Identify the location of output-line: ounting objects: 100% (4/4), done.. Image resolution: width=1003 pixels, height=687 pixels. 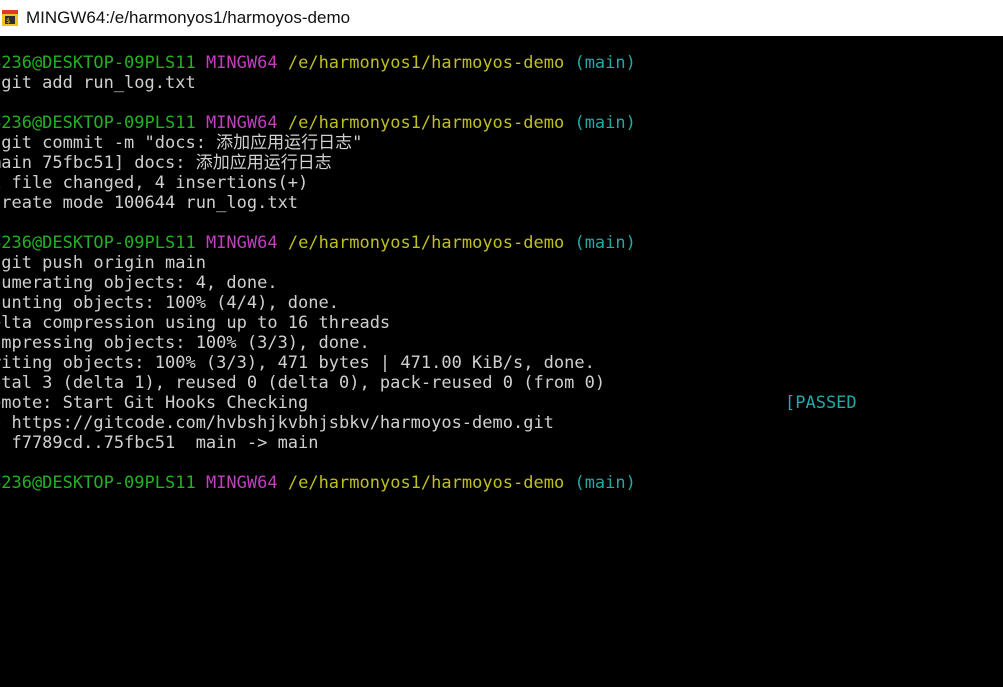
(169, 303).